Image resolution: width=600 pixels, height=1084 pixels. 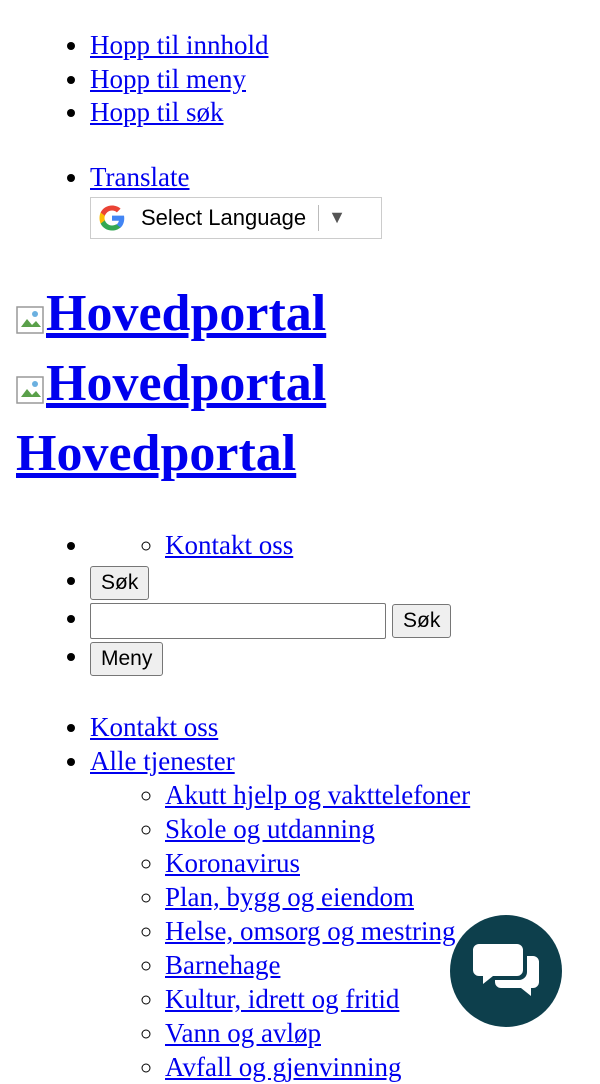 I want to click on service-item: Kultur, idrett og fritid, so click(x=317, y=999).